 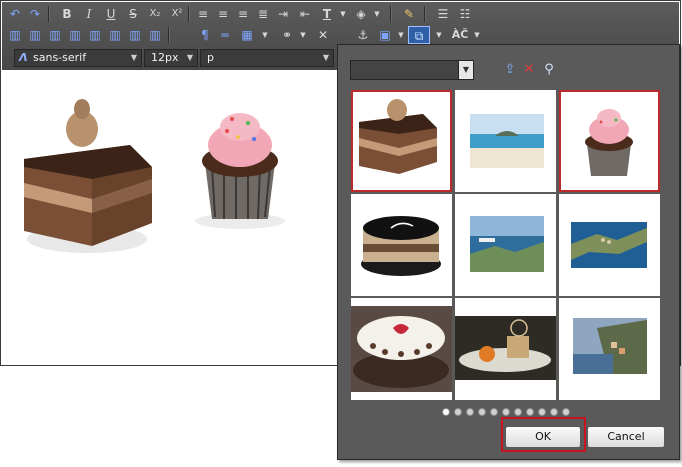 I want to click on block-format-select: p ▼, so click(x=267, y=58).